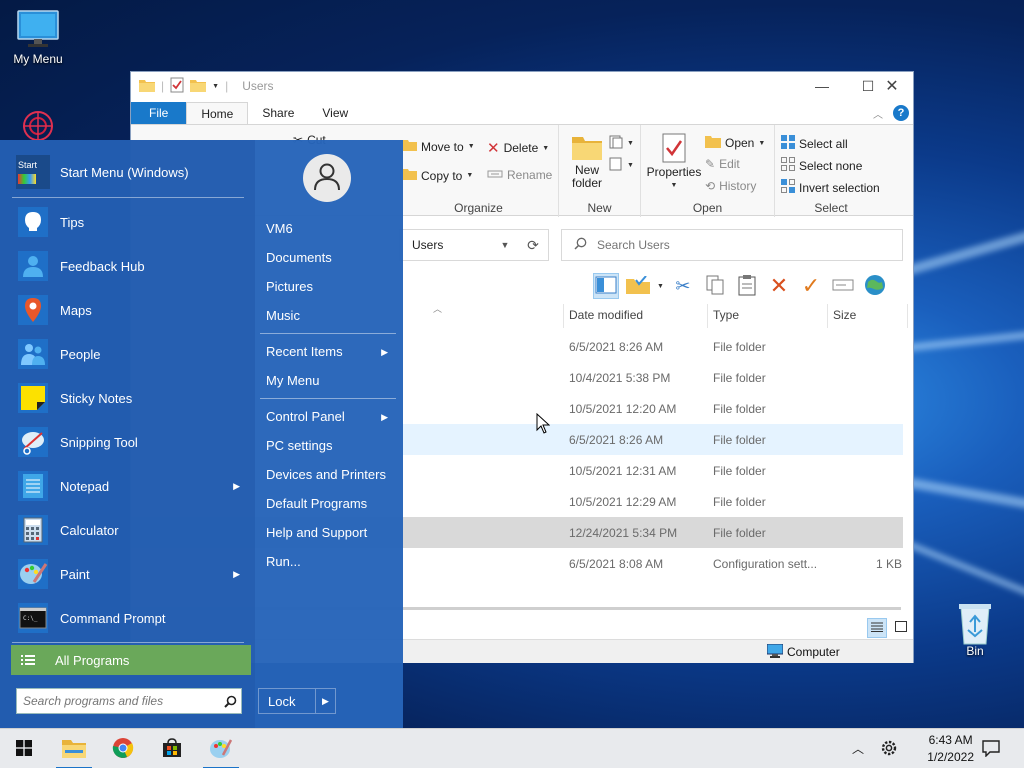  Describe the element at coordinates (519, 175) in the screenshot. I see `rename-button: Rename` at that location.